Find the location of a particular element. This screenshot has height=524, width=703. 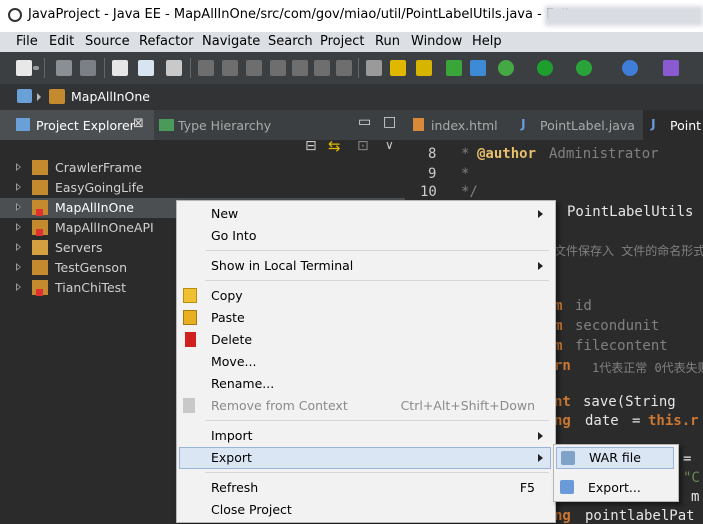

keyword-fragment: ng is located at coordinates (562, 516).